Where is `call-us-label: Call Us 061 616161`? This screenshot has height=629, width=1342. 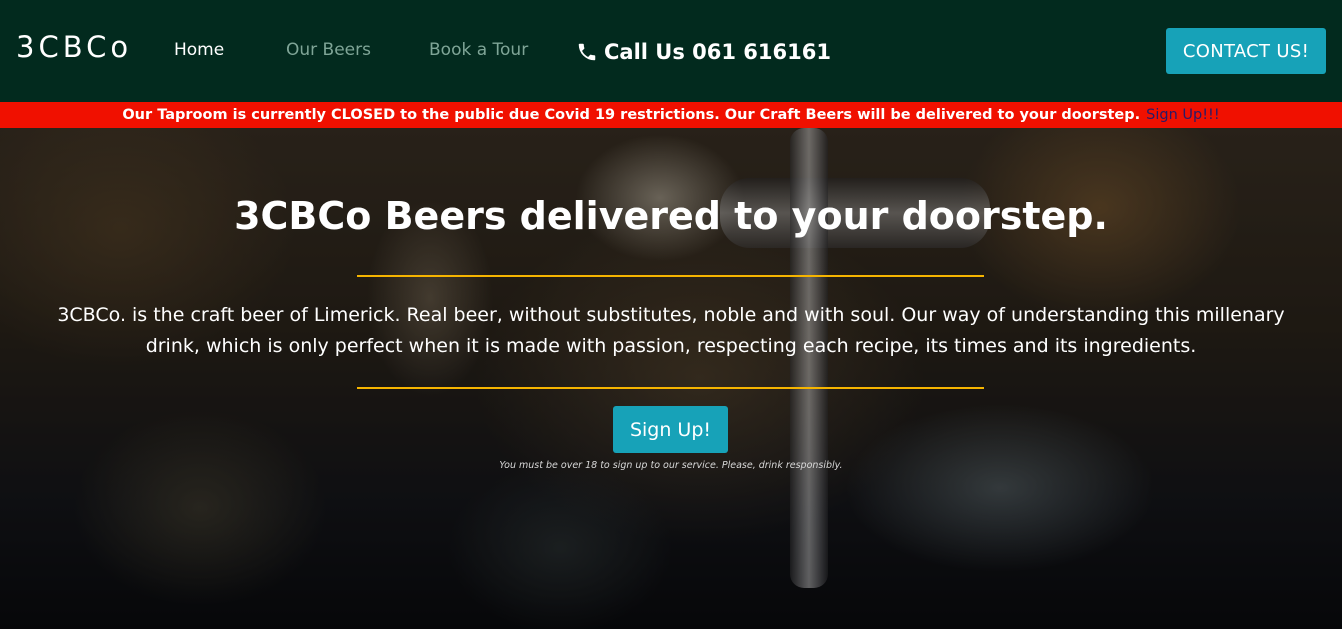 call-us-label: Call Us 061 616161 is located at coordinates (717, 52).